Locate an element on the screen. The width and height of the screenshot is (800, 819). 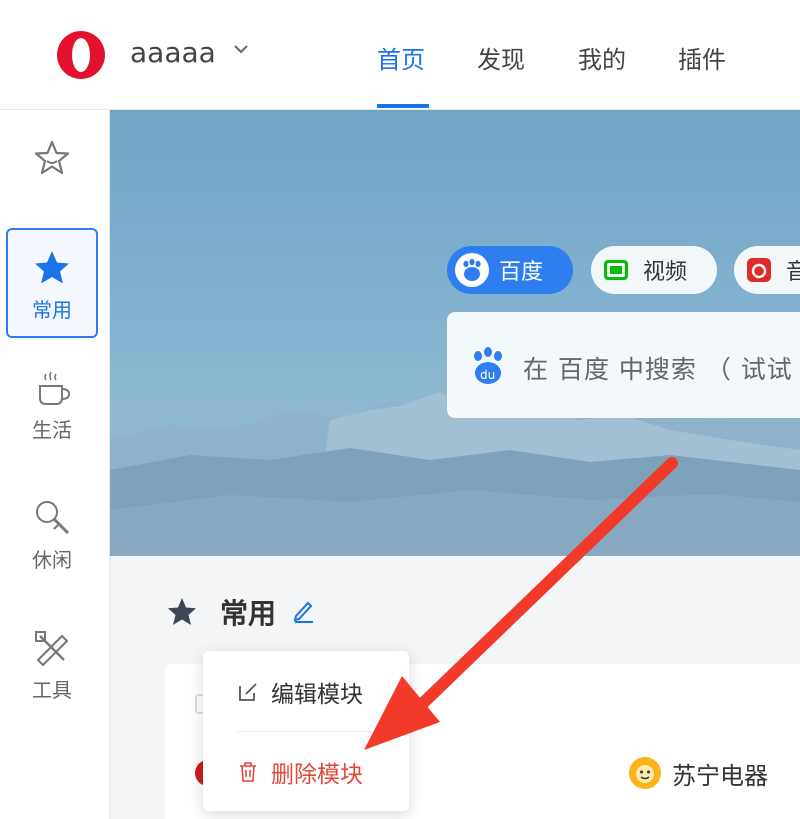
search-engine-label: 百度 is located at coordinates (521, 272).